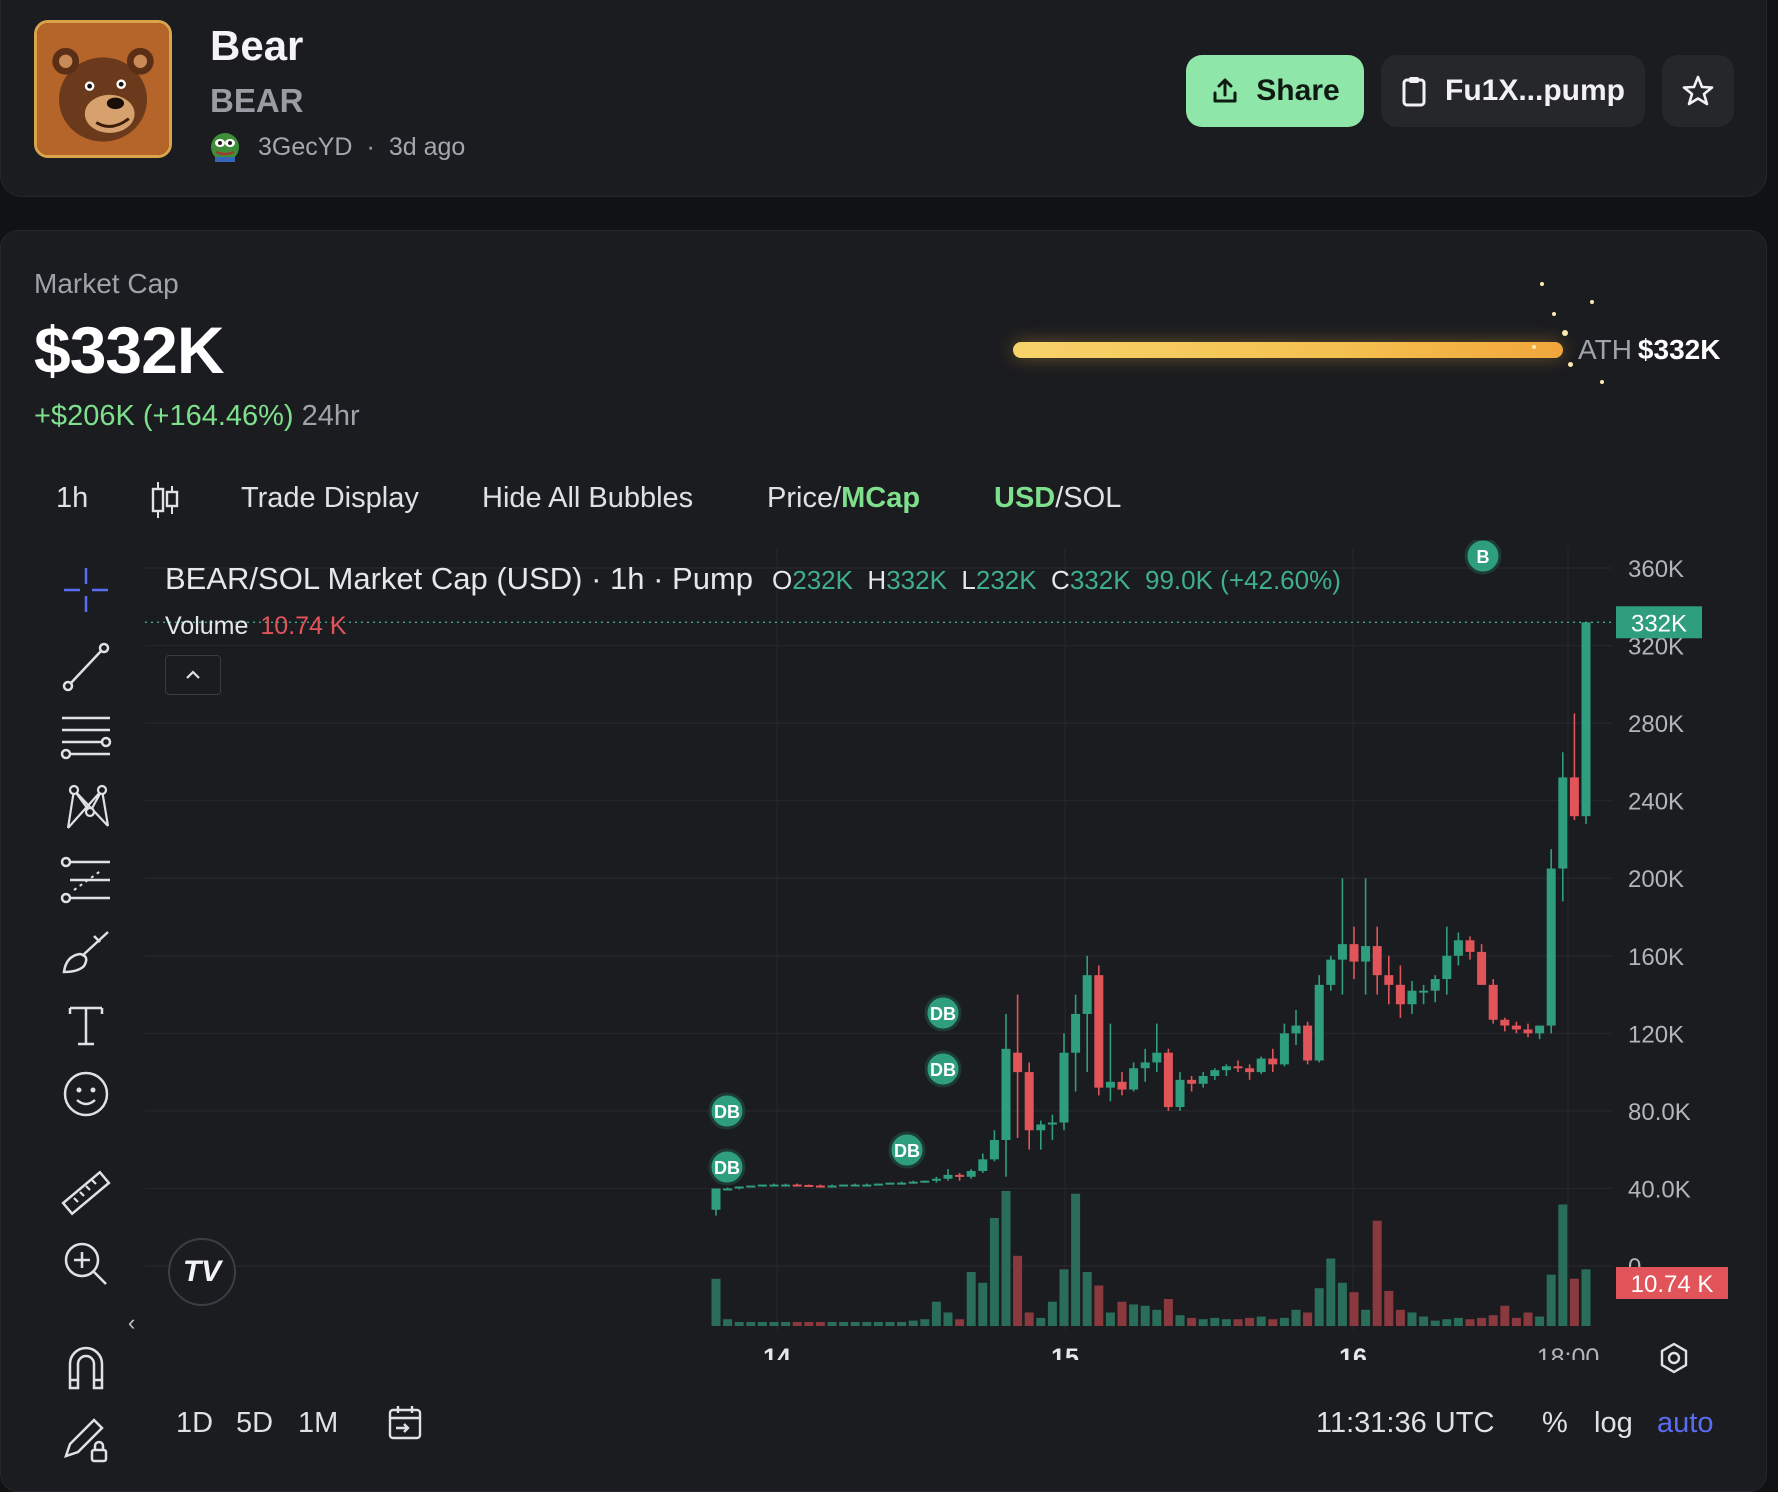 This screenshot has width=1778, height=1492. What do you see at coordinates (1513, 91) in the screenshot?
I see `copy-address-button: Fu1X...pump` at bounding box center [1513, 91].